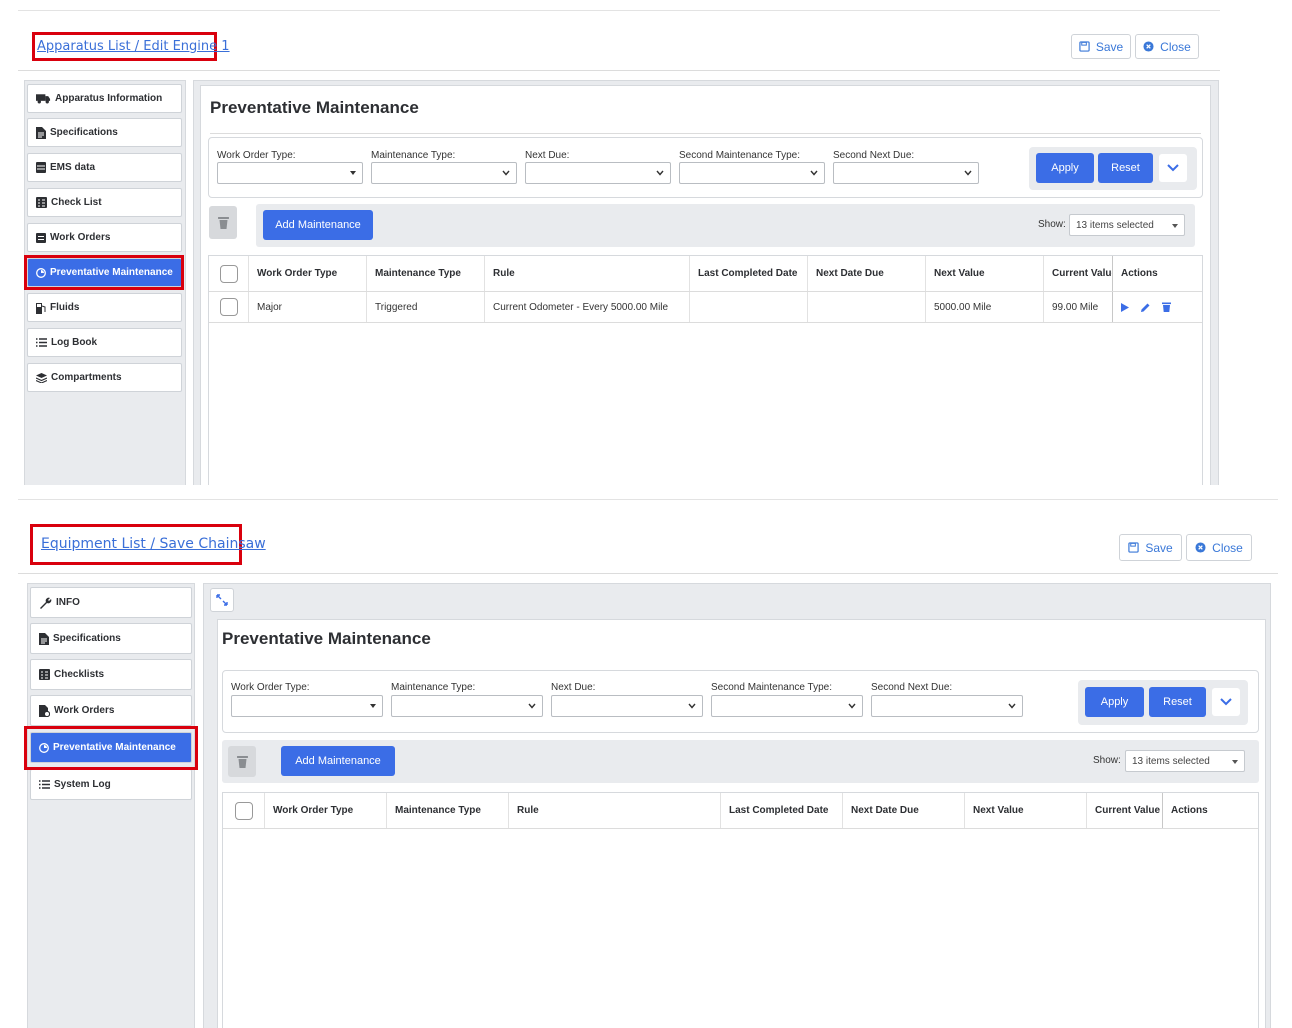 The image size is (1292, 1028). Describe the element at coordinates (44, 710) in the screenshot. I see `work-order-icon` at that location.